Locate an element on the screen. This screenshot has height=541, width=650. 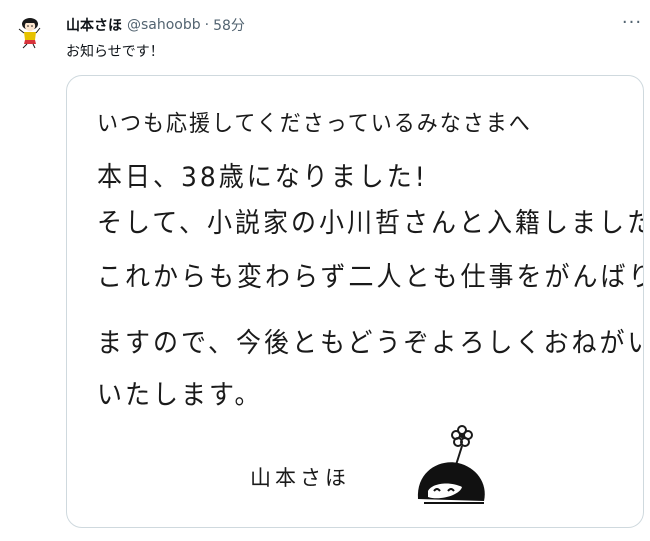
self-portrait-doodle-icon is located at coordinates (451, 464).